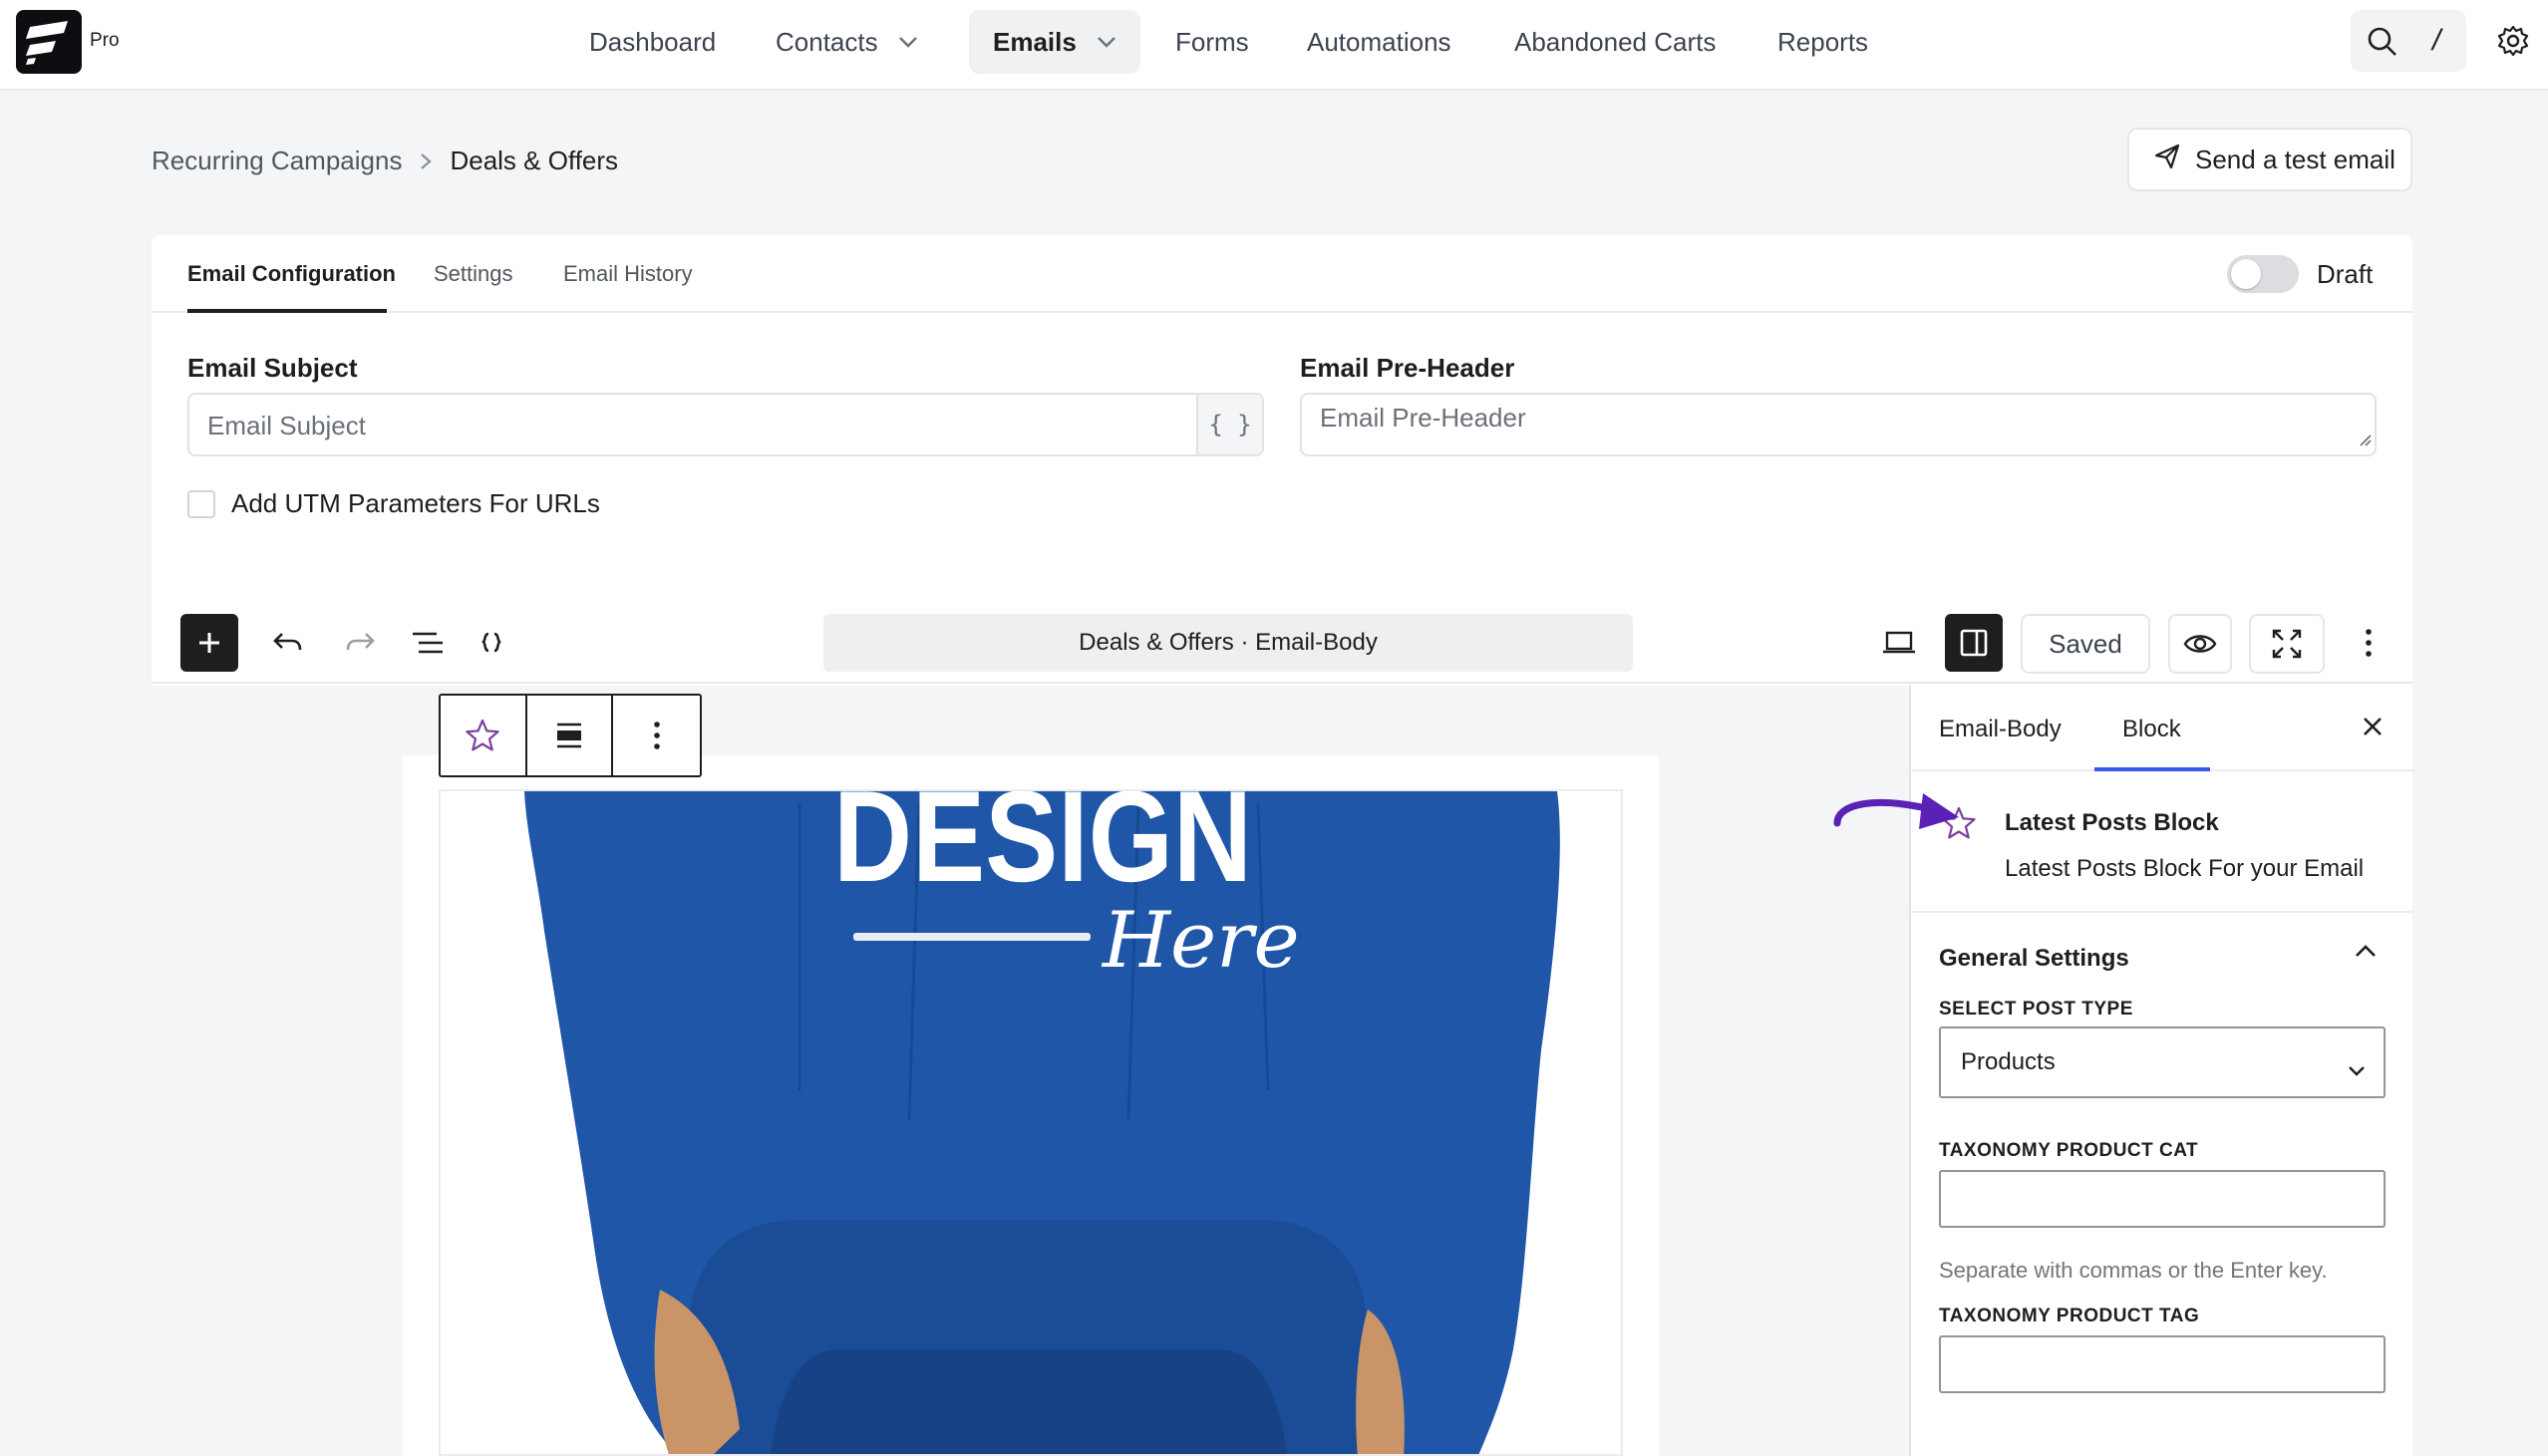 The height and width of the screenshot is (1456, 2548). I want to click on tab-settings: Settings, so click(473, 274).